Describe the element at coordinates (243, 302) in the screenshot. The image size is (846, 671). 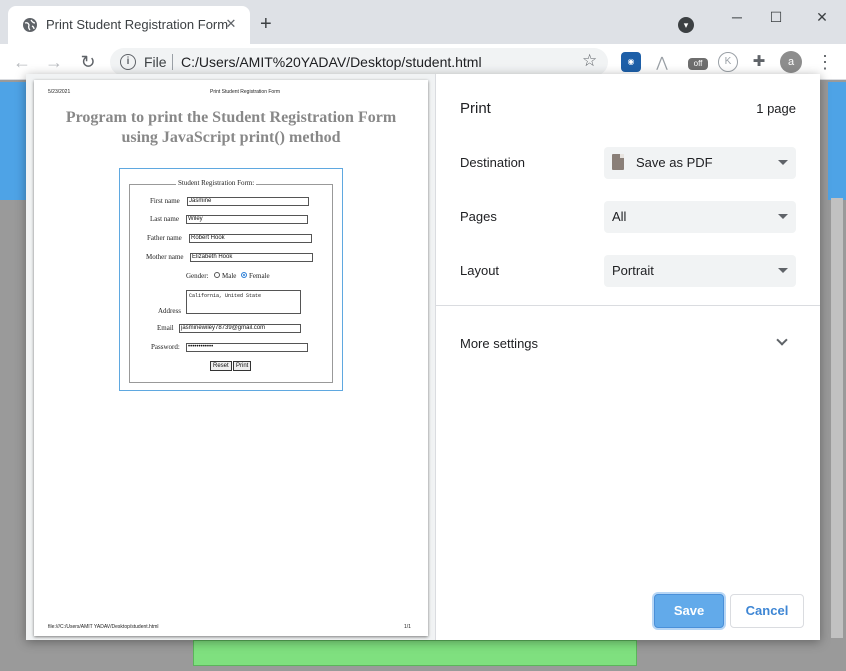
I see `address-textarea: California, United State` at that location.